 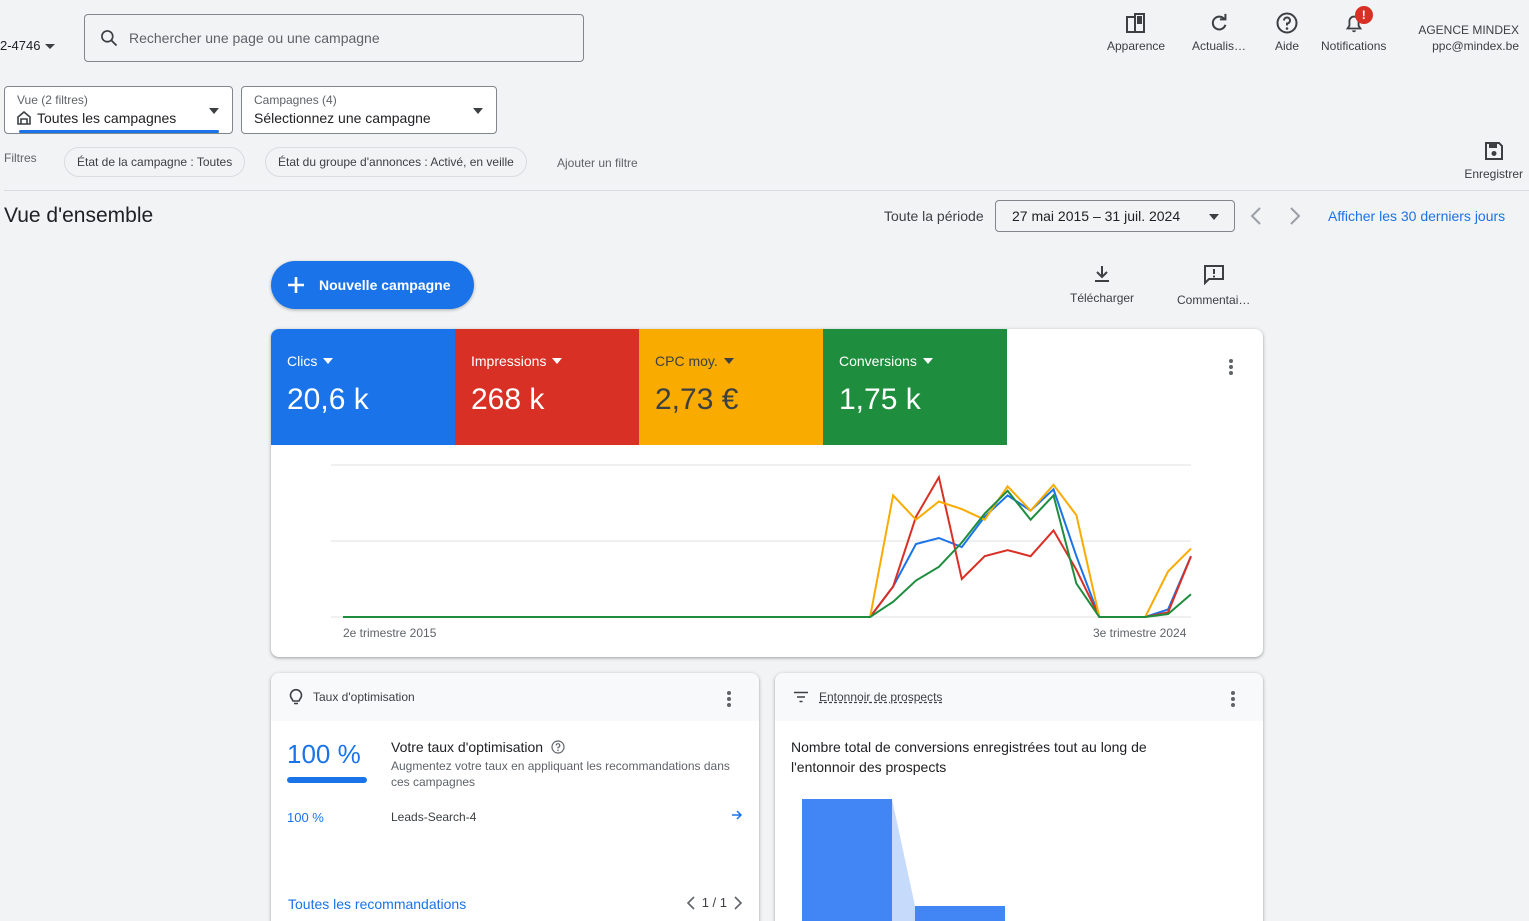 What do you see at coordinates (377, 904) in the screenshot?
I see `all-recommendations-link: Toutes les recommandations` at bounding box center [377, 904].